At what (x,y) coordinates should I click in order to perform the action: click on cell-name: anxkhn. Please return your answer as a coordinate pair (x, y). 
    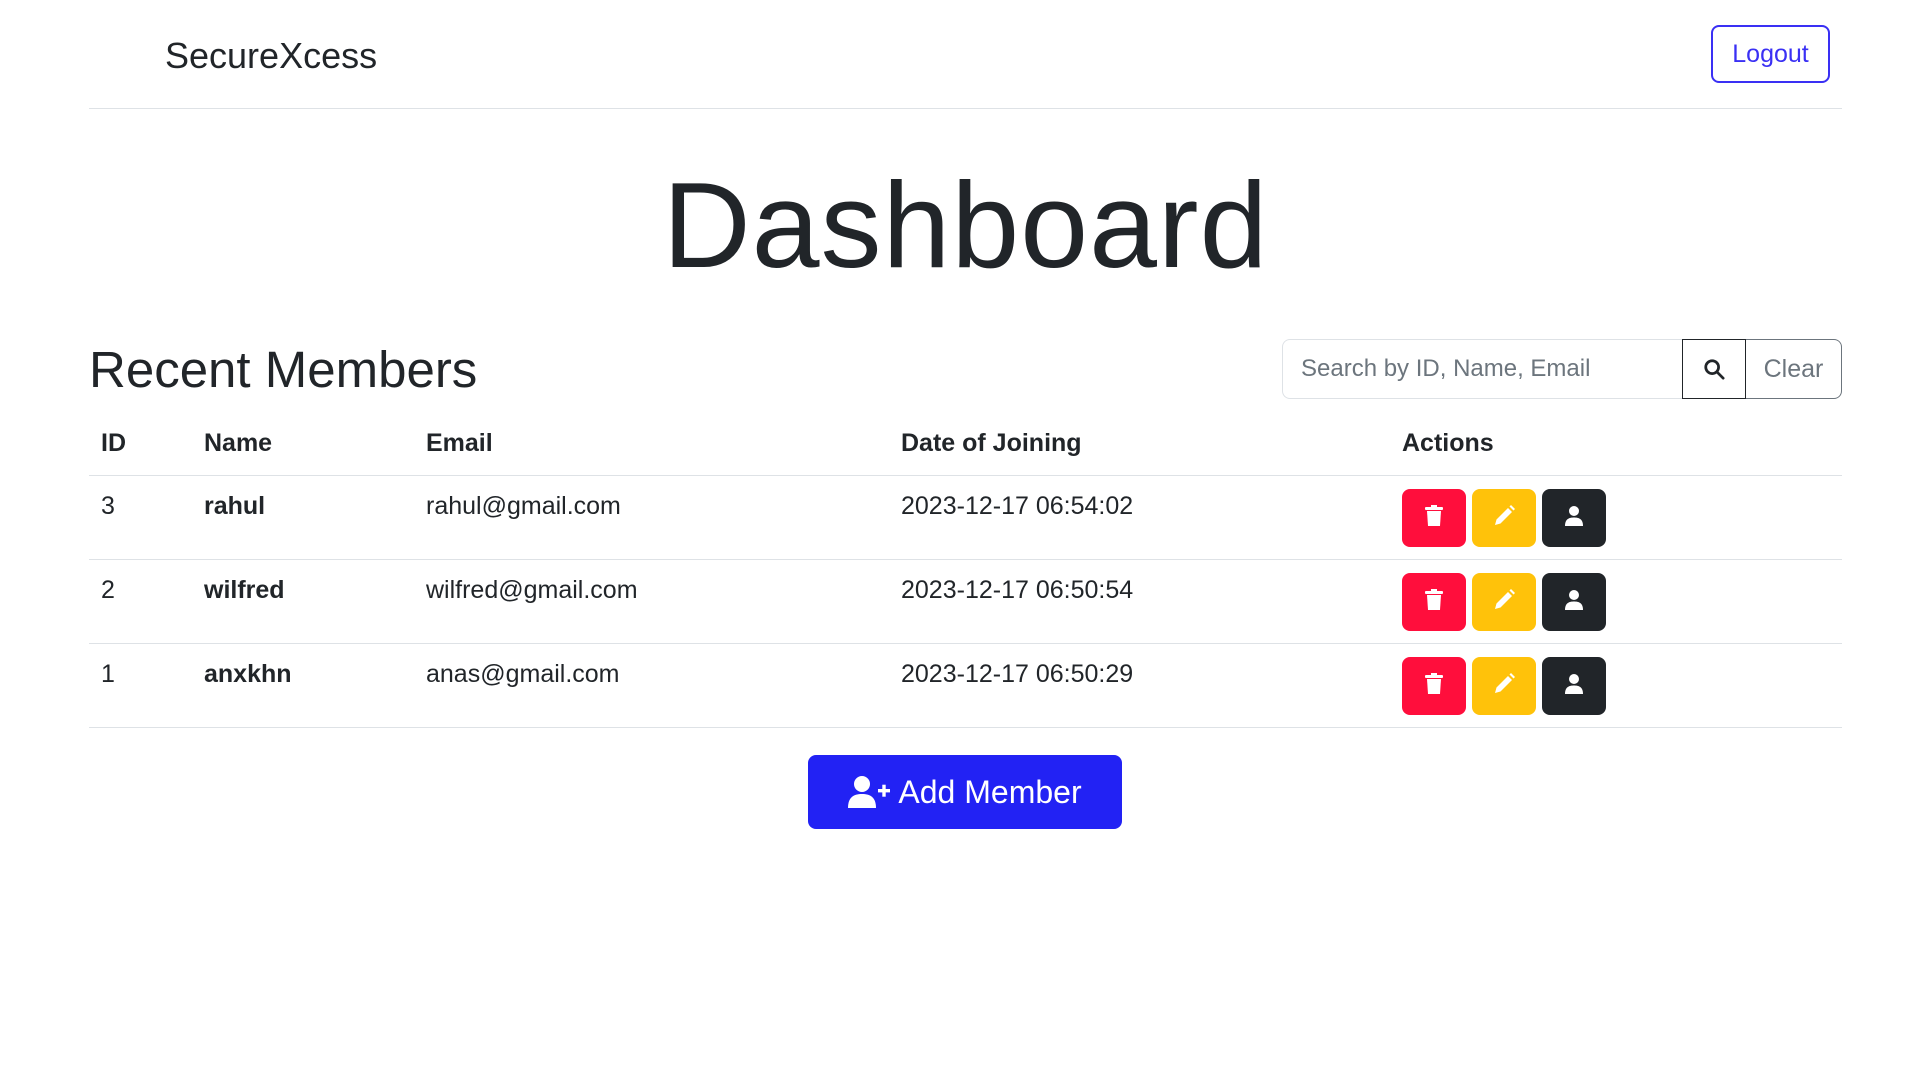
    Looking at the image, I should click on (303, 685).